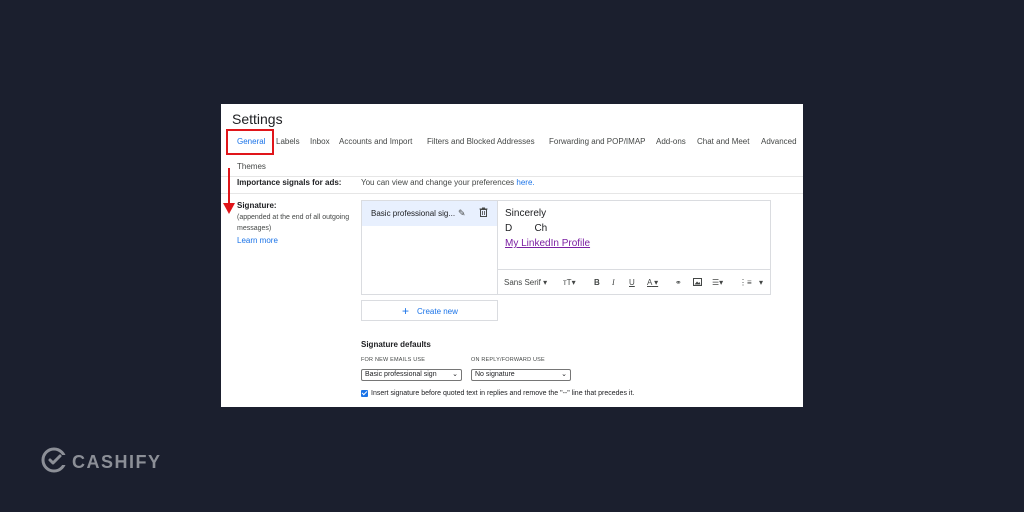  I want to click on tab-accounts-and-import: Accounts and Import, so click(375, 141).